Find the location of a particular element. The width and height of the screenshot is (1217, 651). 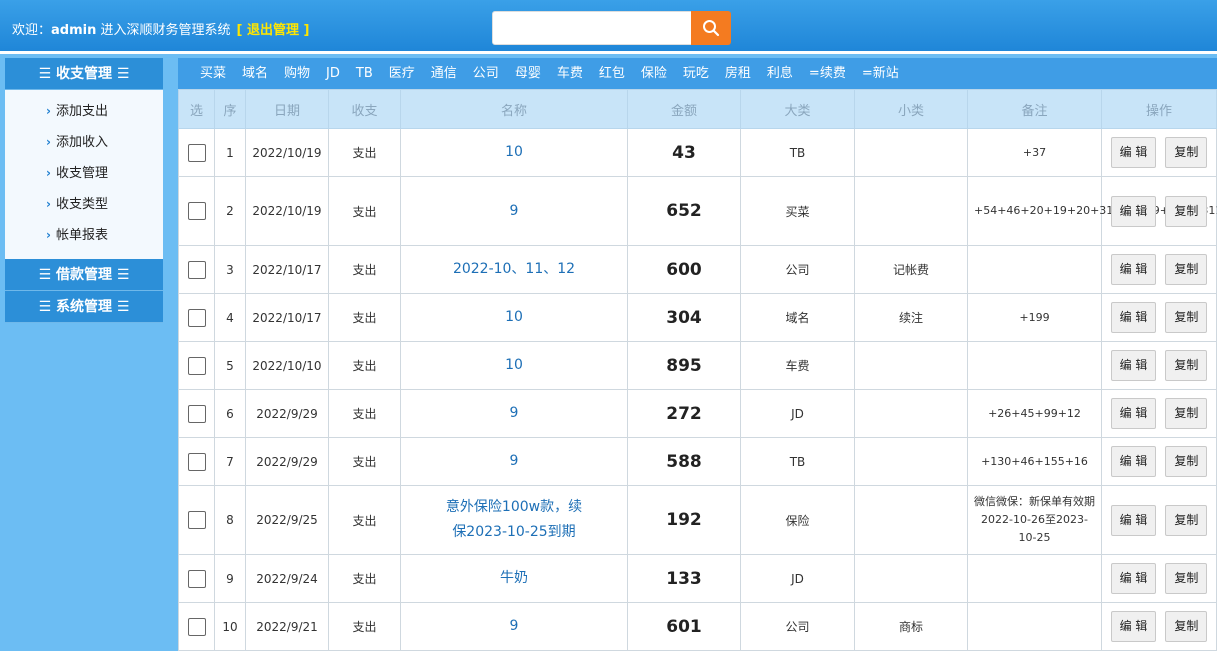

column-header: 小类 is located at coordinates (911, 109).